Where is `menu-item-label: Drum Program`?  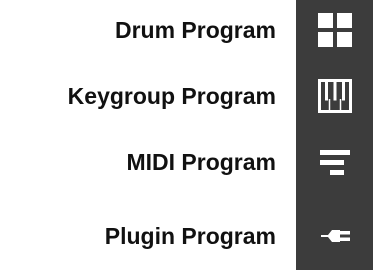
menu-item-label: Drum Program is located at coordinates (195, 30).